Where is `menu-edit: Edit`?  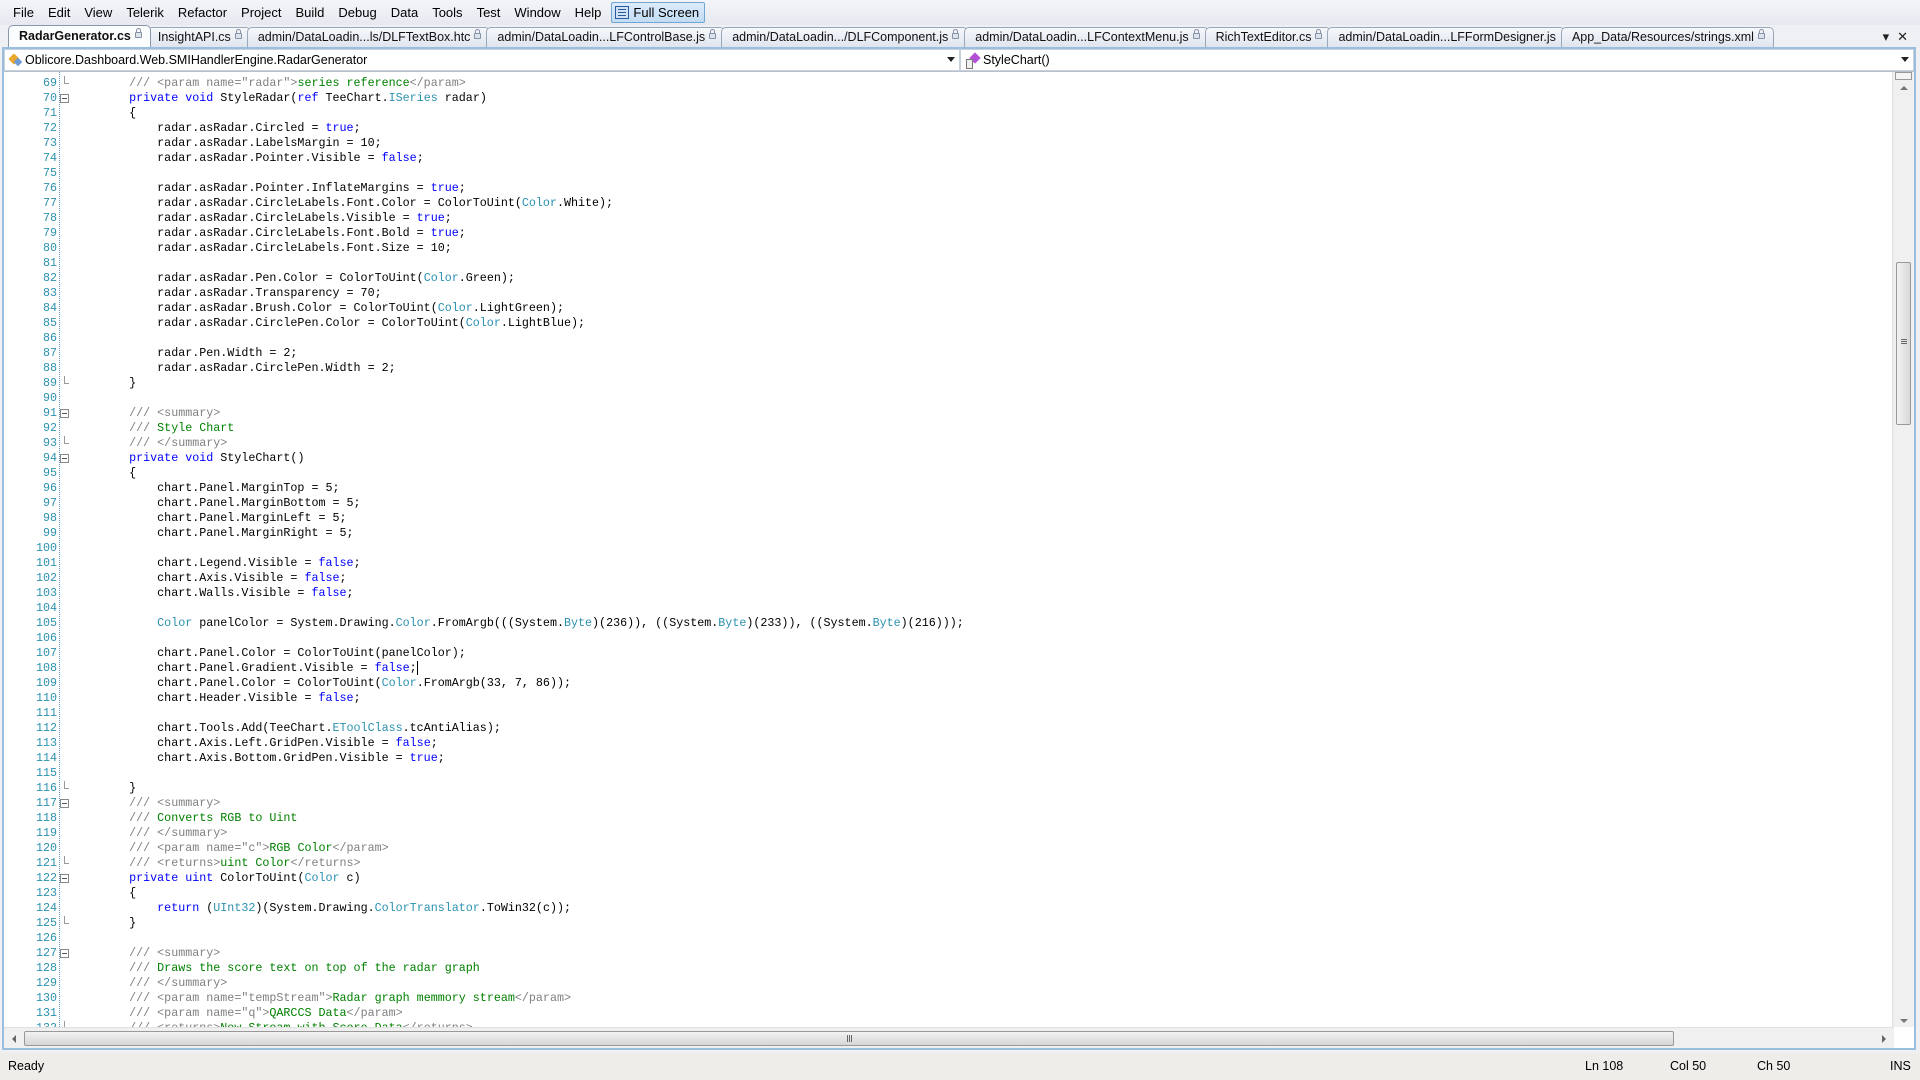
menu-edit: Edit is located at coordinates (59, 13).